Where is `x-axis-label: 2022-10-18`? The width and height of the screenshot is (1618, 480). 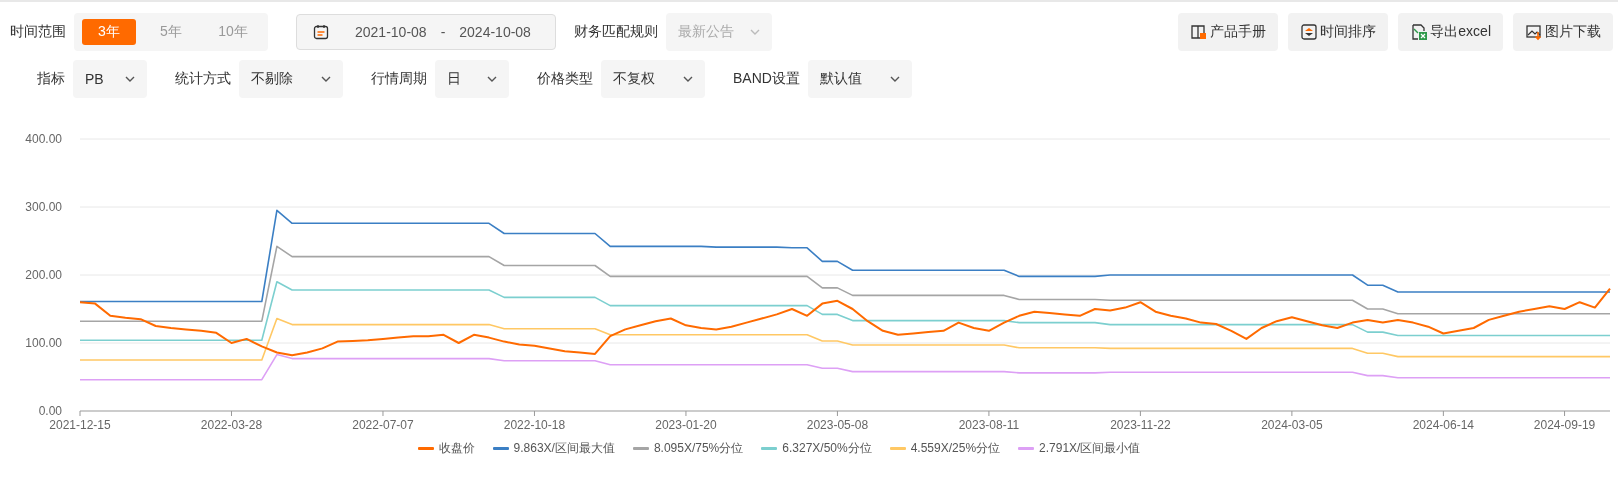 x-axis-label: 2022-10-18 is located at coordinates (534, 425).